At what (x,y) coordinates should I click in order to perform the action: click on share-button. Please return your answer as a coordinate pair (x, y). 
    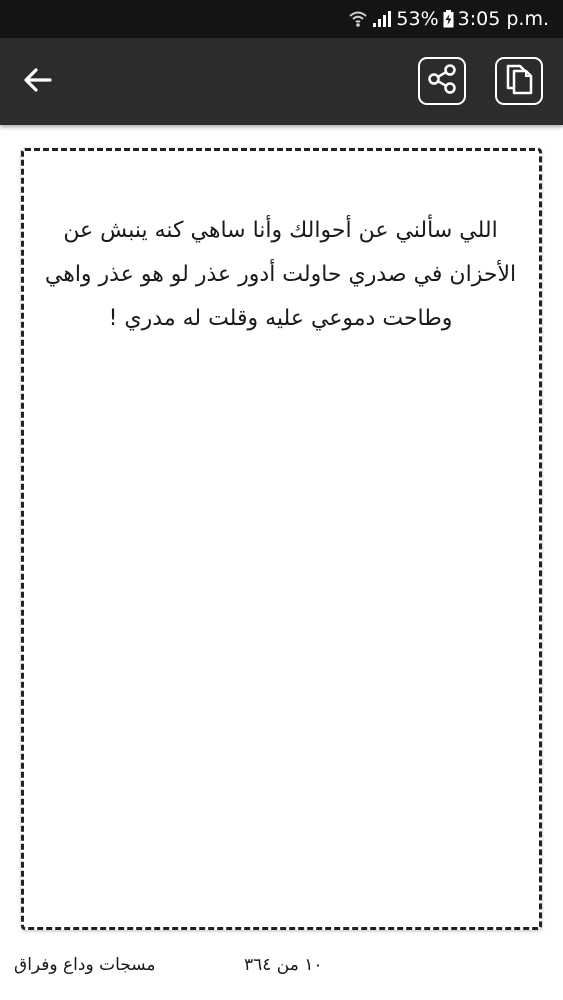
    Looking at the image, I should click on (442, 81).